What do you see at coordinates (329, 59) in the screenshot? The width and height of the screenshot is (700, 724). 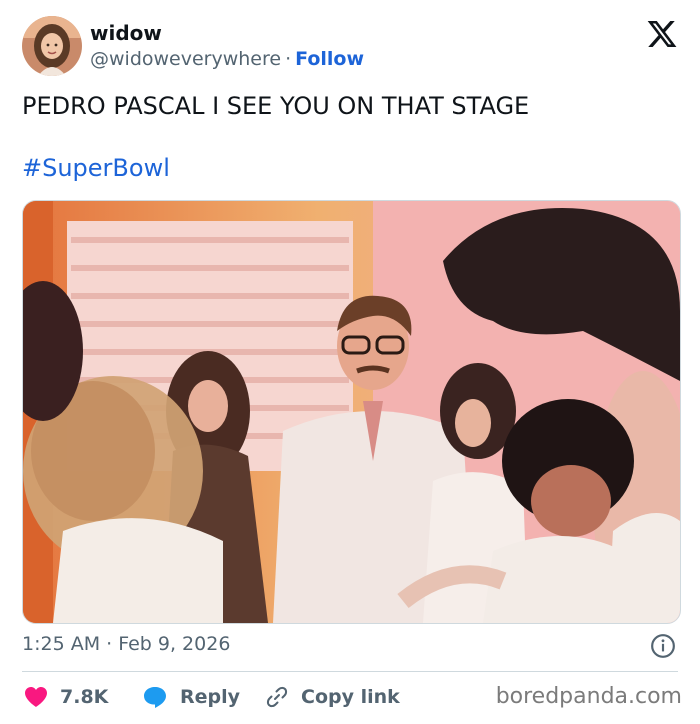 I see `follow-button: Follow` at bounding box center [329, 59].